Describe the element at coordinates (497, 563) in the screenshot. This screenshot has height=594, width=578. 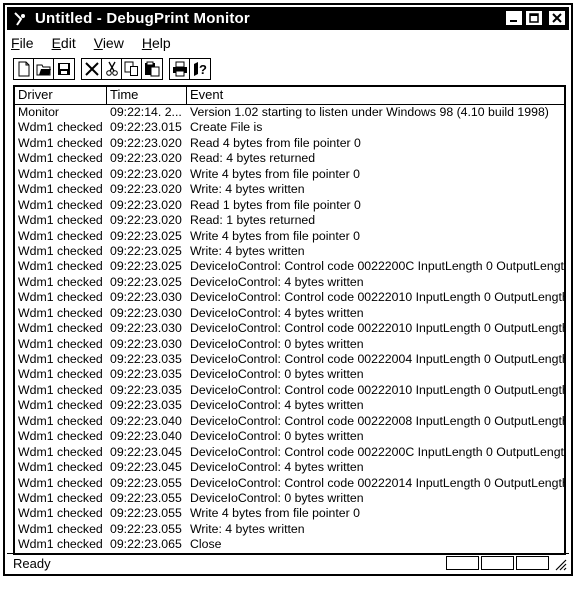
I see `status-pane` at that location.